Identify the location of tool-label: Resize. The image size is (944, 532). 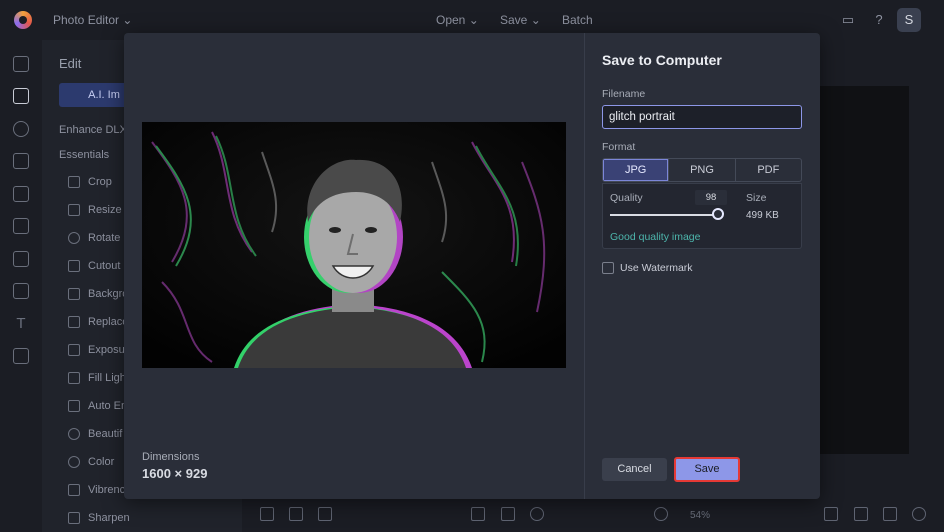
(105, 210).